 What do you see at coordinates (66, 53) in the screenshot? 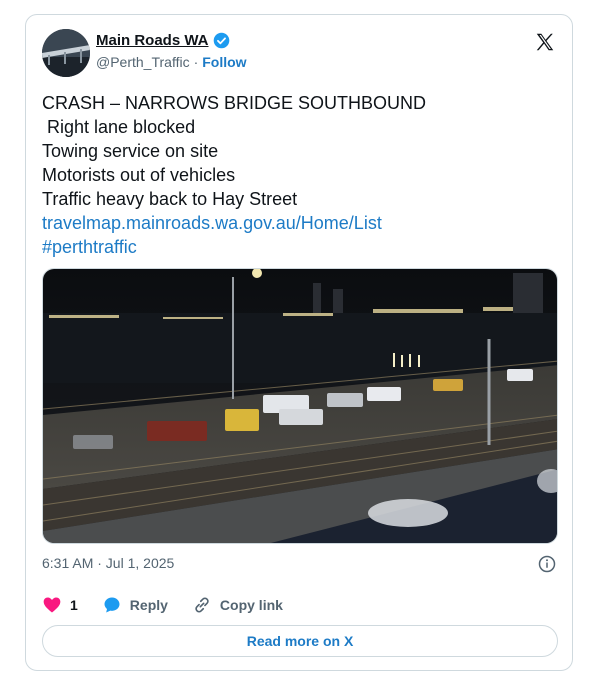
I see `author-avatar` at bounding box center [66, 53].